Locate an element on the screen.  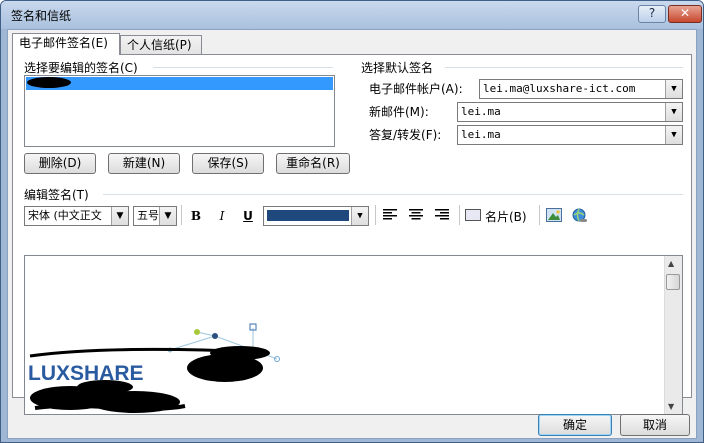
reply-forward-select: lei.ma ▼ is located at coordinates (570, 135).